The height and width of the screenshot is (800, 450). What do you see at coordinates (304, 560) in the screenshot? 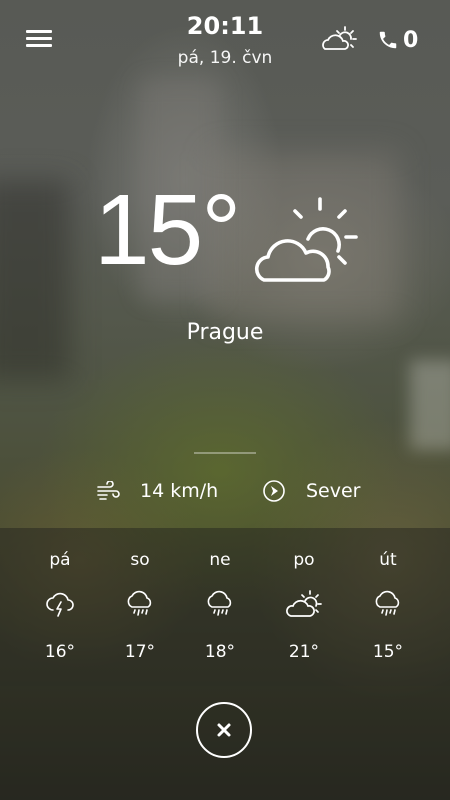
I see `forecast-day-name: po` at bounding box center [304, 560].